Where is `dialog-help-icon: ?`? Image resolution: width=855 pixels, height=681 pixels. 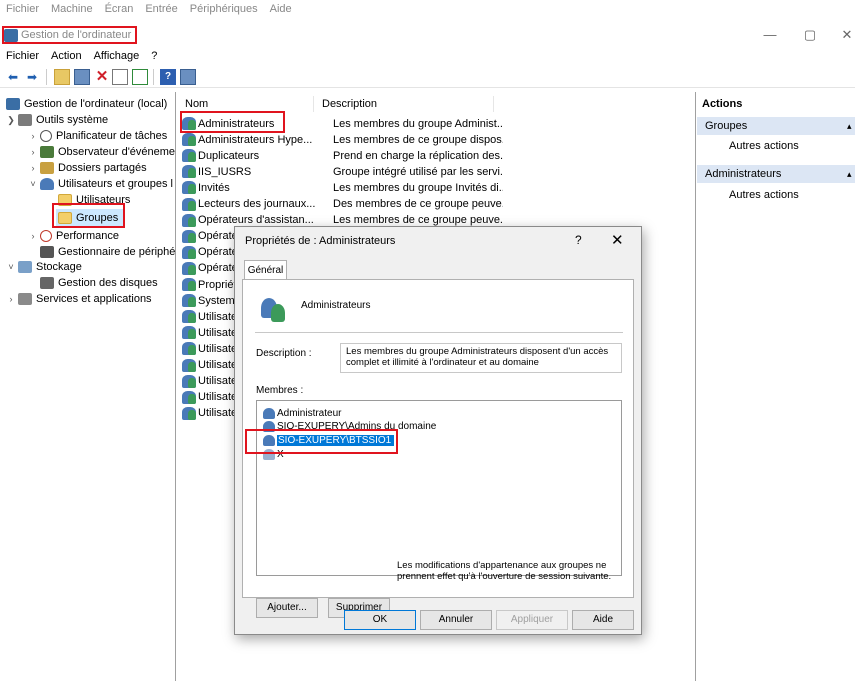
dialog-help-icon: ? is located at coordinates (578, 240).